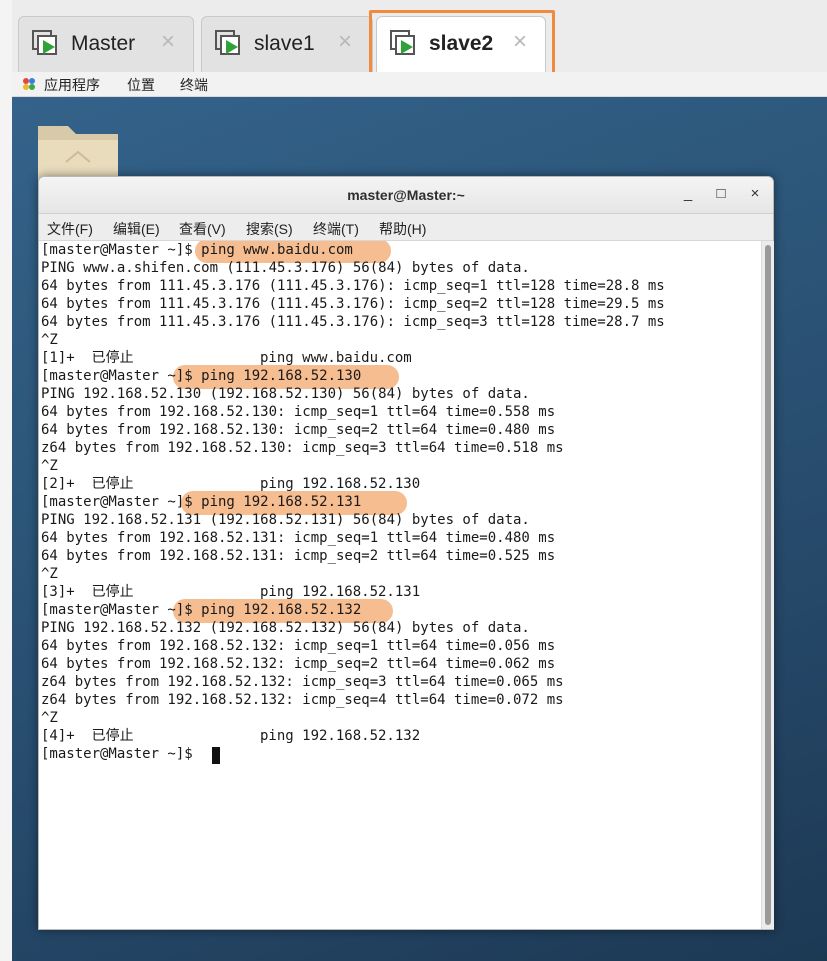 The image size is (827, 961). What do you see at coordinates (226, 358) in the screenshot?
I see `terminal-line: [1]+ 已停止 ping www.baidu.com` at bounding box center [226, 358].